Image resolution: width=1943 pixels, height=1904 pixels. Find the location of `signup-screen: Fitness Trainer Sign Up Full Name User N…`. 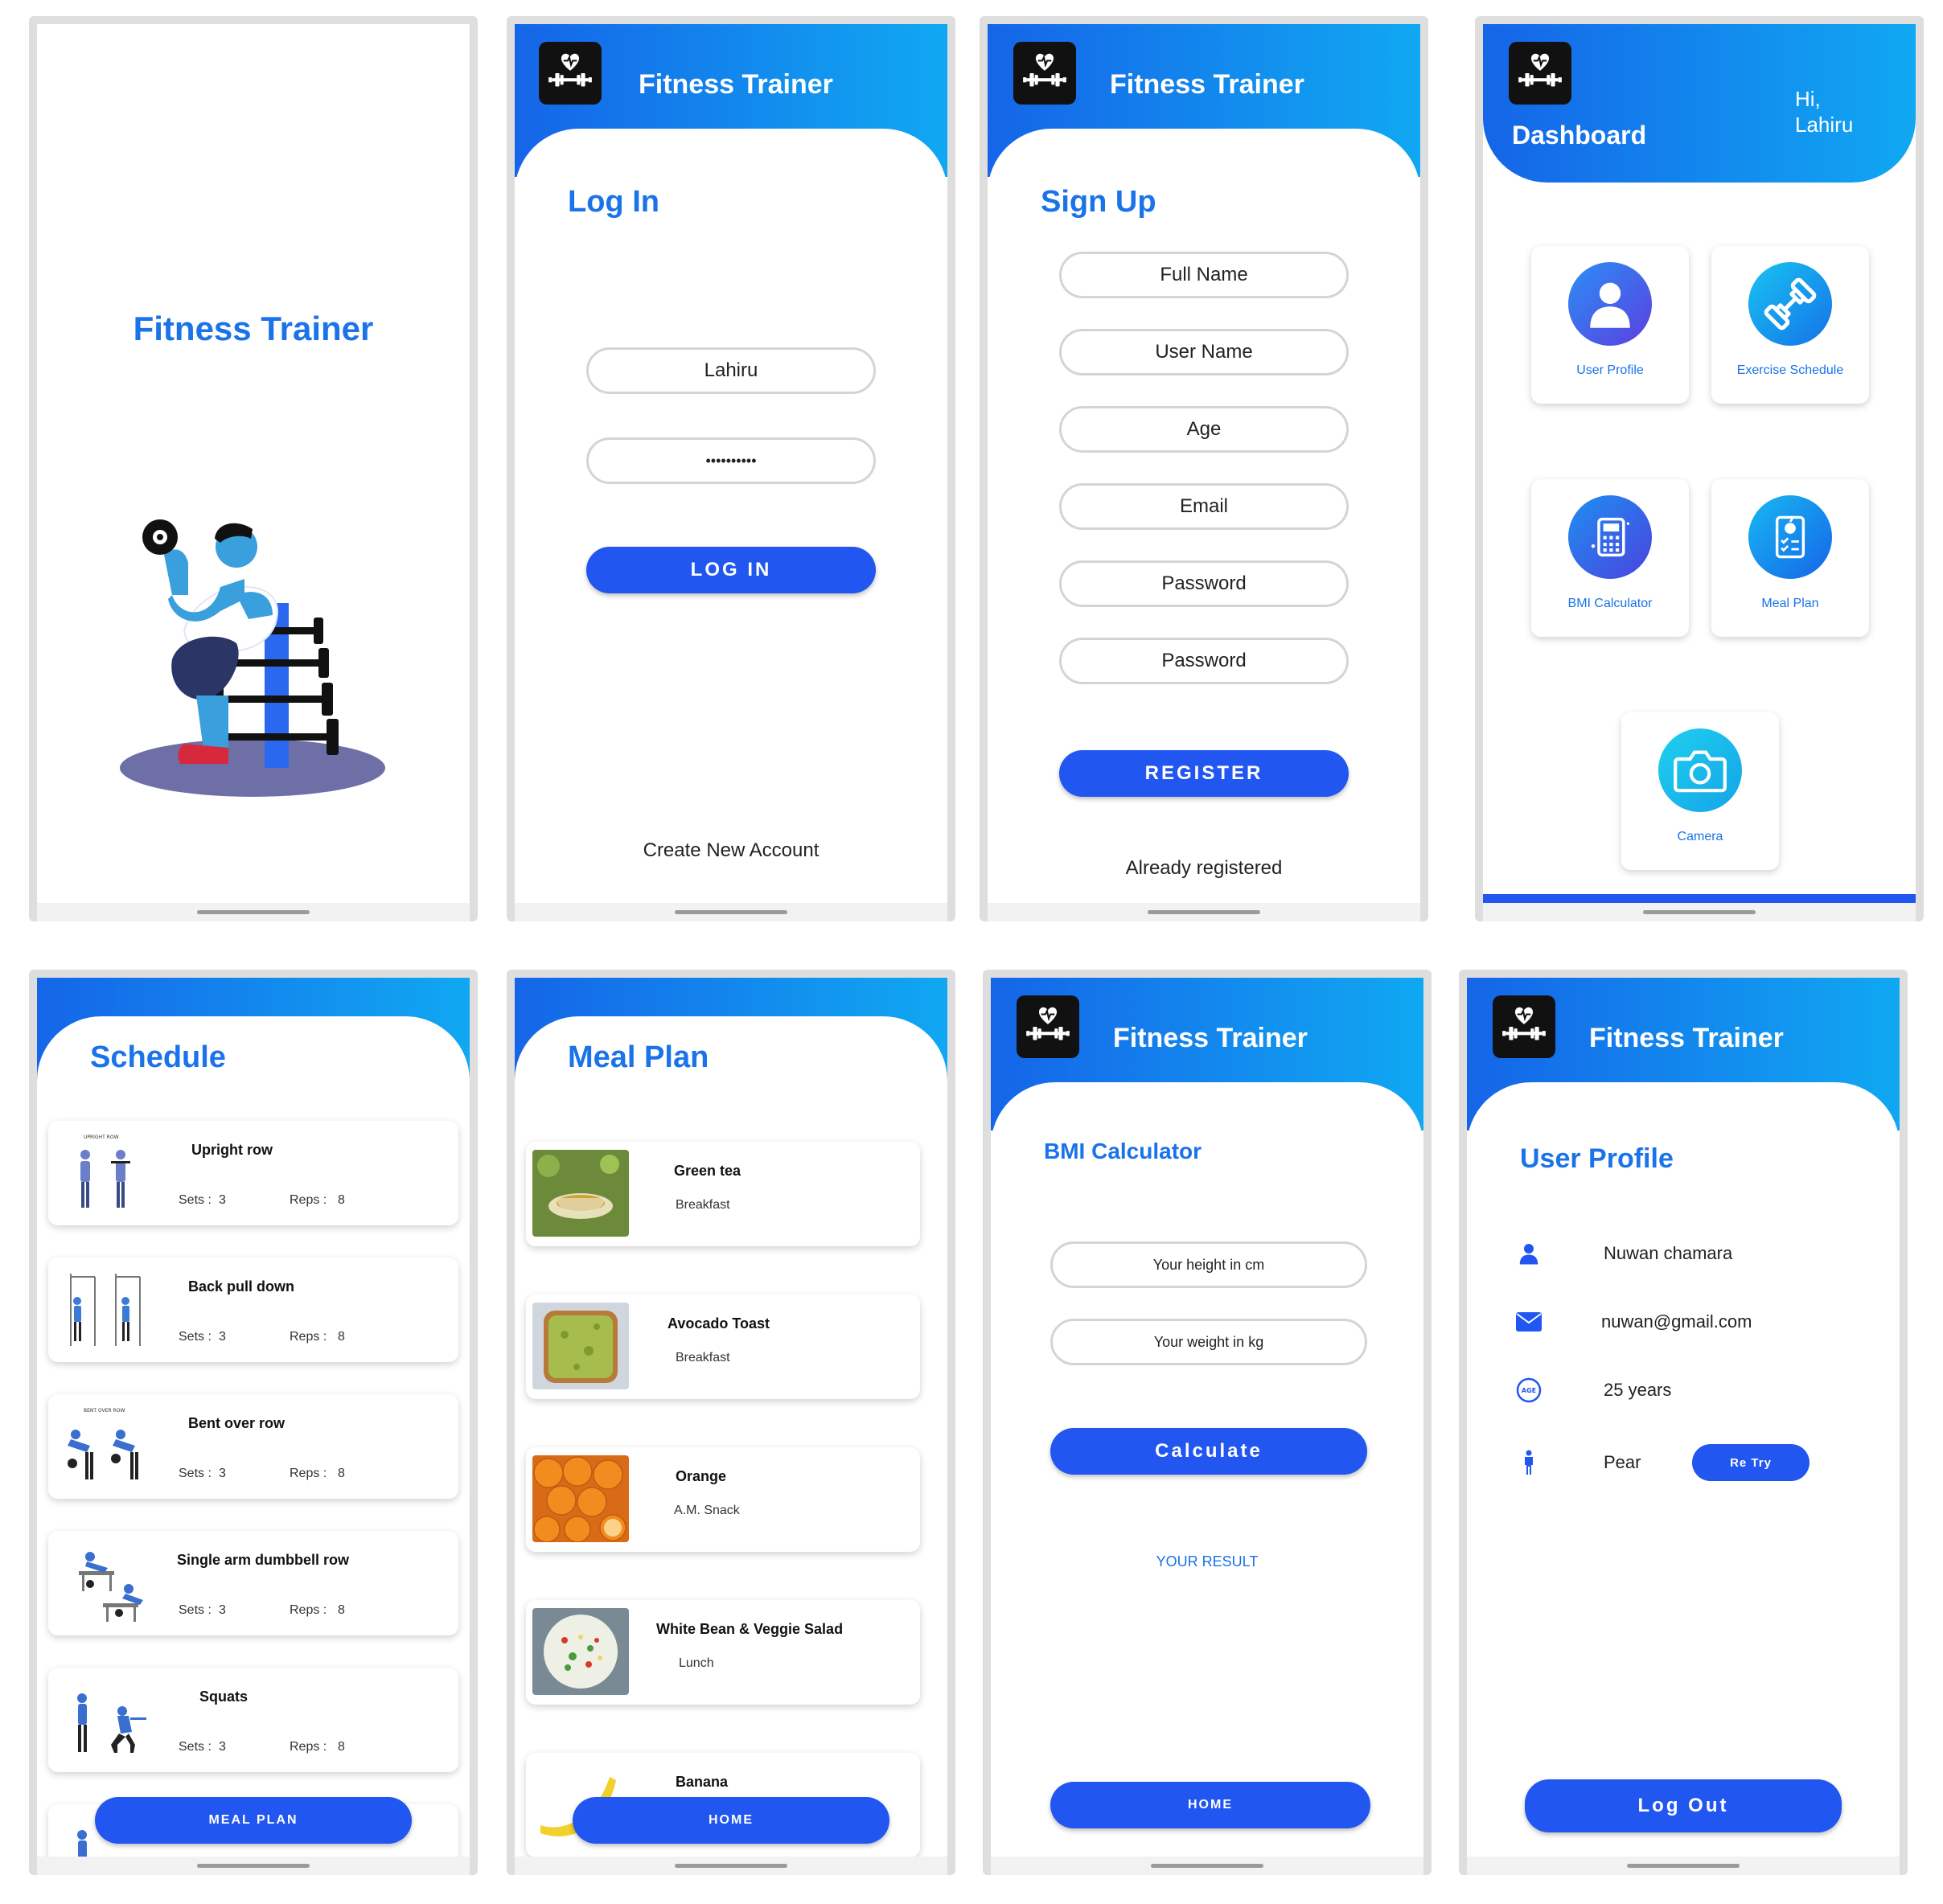

signup-screen: Fitness Trainer Sign Up Full Name User N… is located at coordinates (1204, 463).